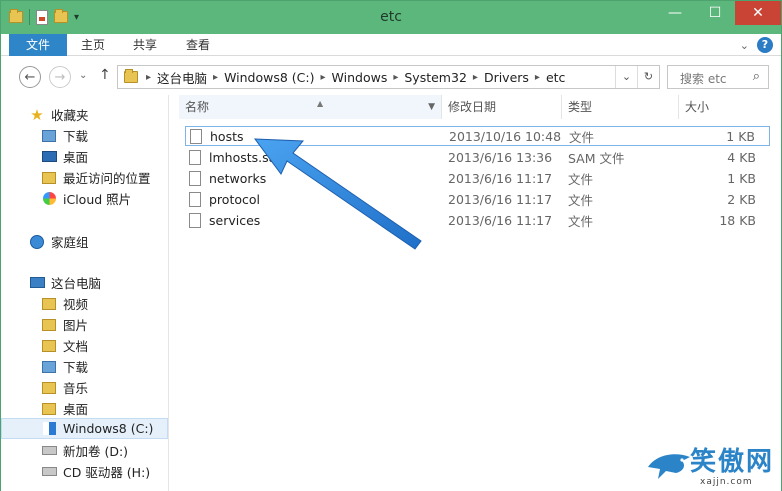 The image size is (782, 491). I want to click on tab-share: 共享, so click(145, 45).